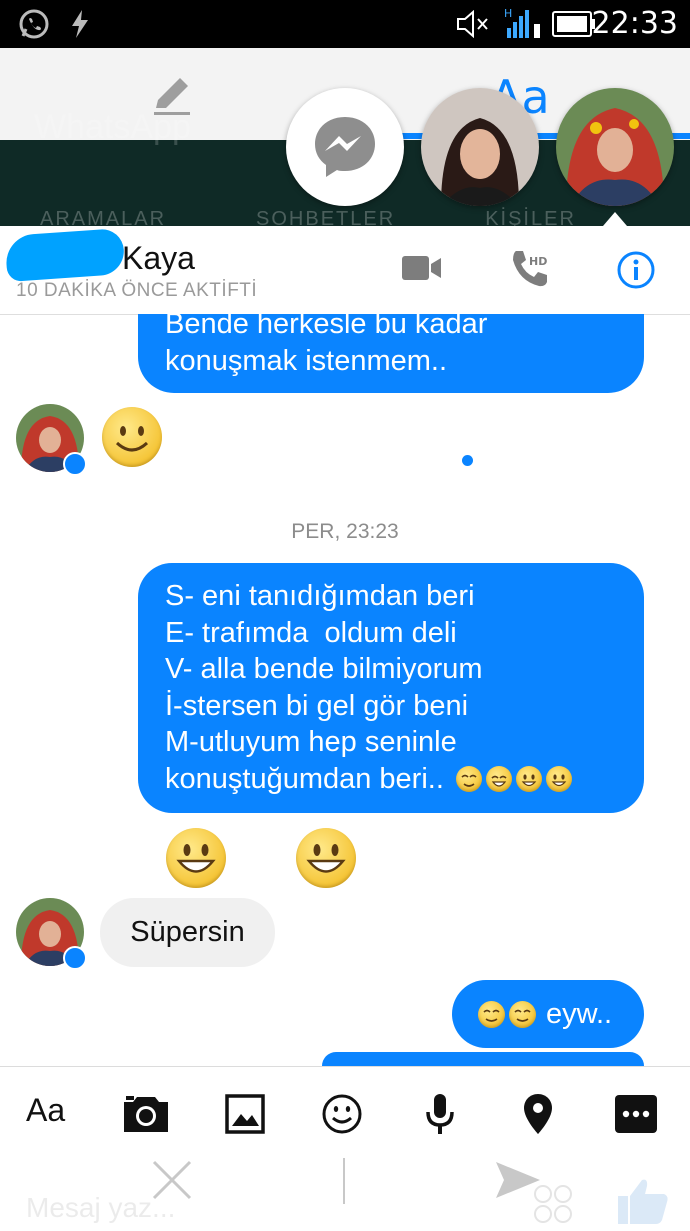 The height and width of the screenshot is (1231, 690). I want to click on read-receipt-dot, so click(467, 460).